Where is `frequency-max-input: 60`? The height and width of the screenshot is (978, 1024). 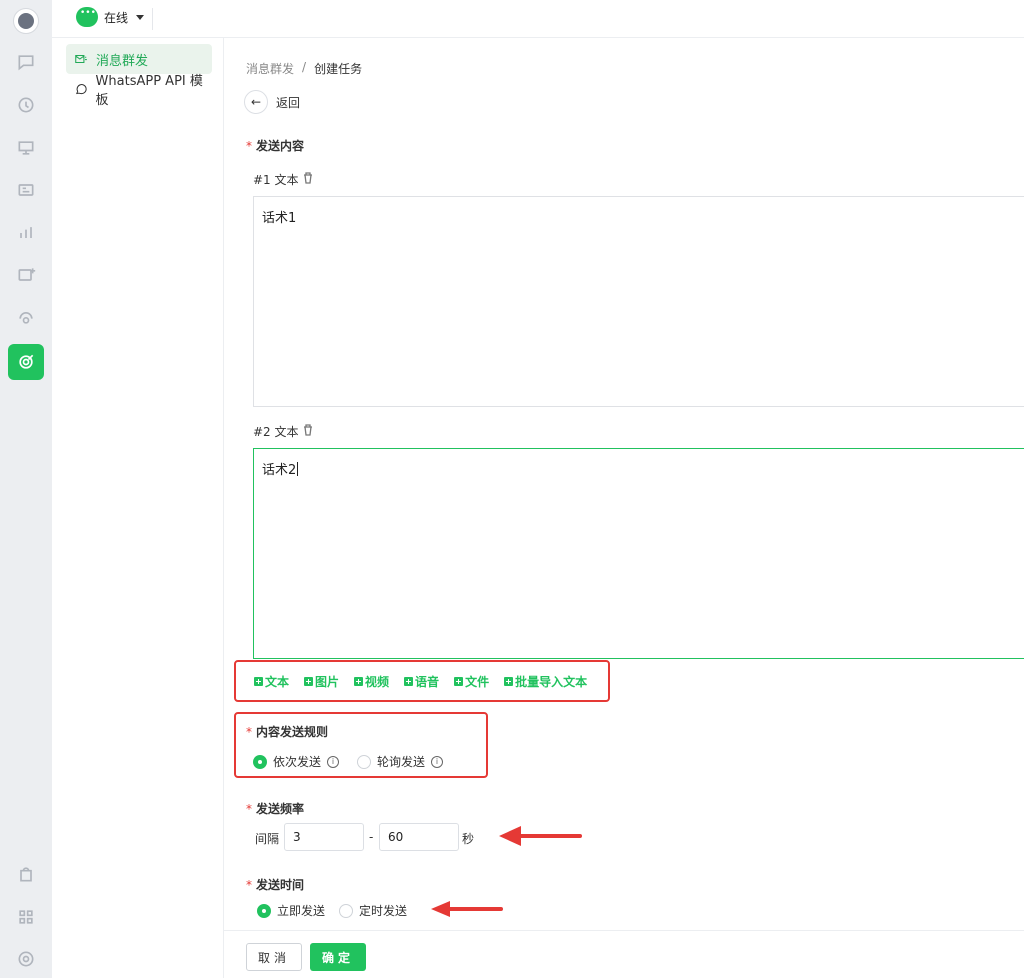
frequency-max-input: 60 is located at coordinates (419, 837).